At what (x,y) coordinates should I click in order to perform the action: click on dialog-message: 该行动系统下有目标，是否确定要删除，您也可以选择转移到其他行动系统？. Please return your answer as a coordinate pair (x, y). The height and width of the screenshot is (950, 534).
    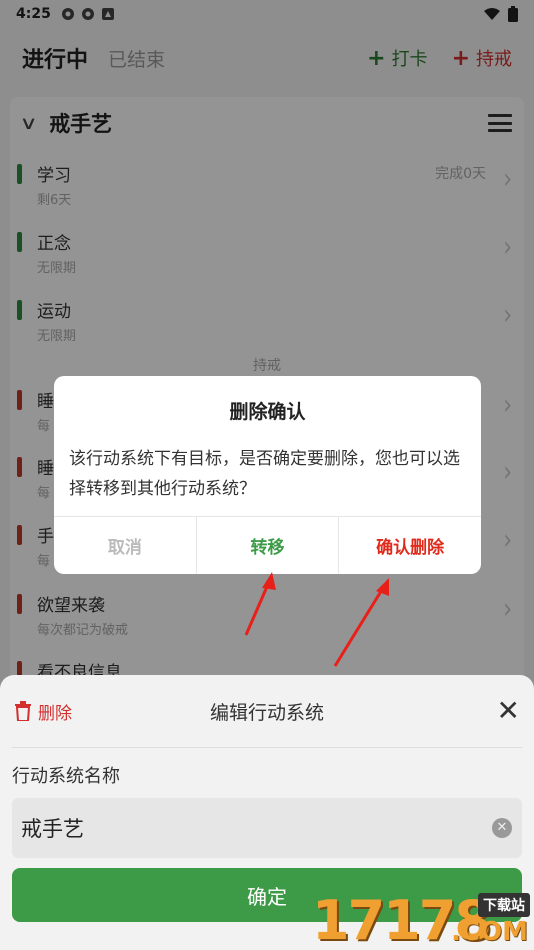
    Looking at the image, I should click on (264, 474).